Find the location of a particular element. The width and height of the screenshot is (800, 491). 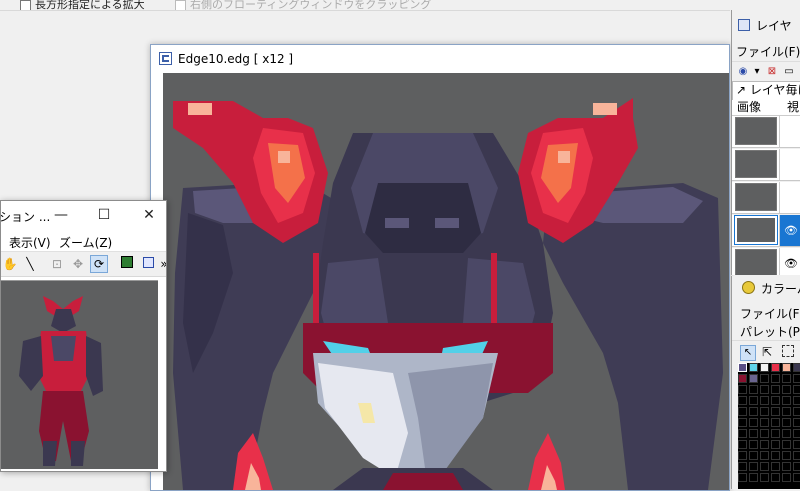

hand-icon: ✋ is located at coordinates (10, 264).